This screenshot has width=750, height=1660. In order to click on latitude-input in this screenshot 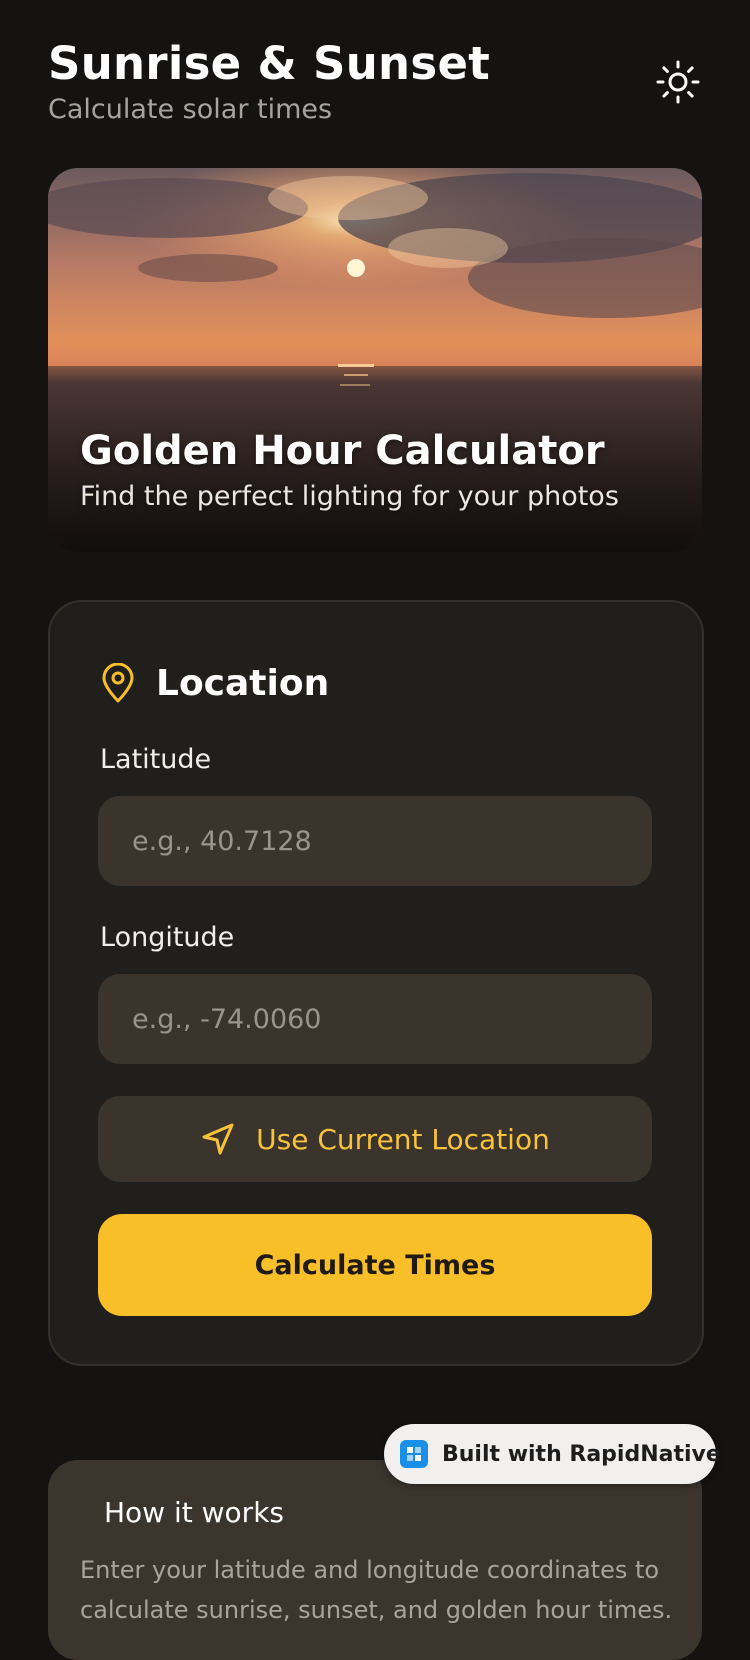, I will do `click(375, 841)`.